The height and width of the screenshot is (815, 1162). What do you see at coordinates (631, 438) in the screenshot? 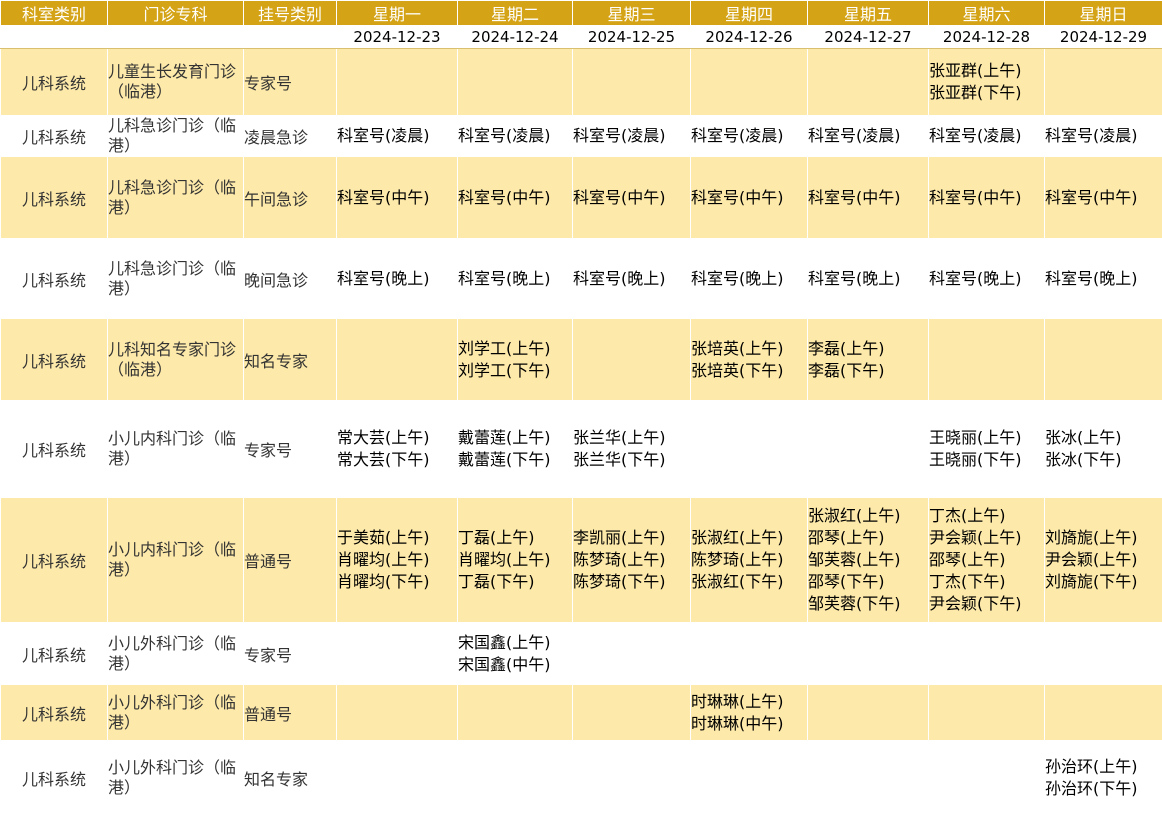
I see `doctor-slot: 张兰华(上午)` at bounding box center [631, 438].